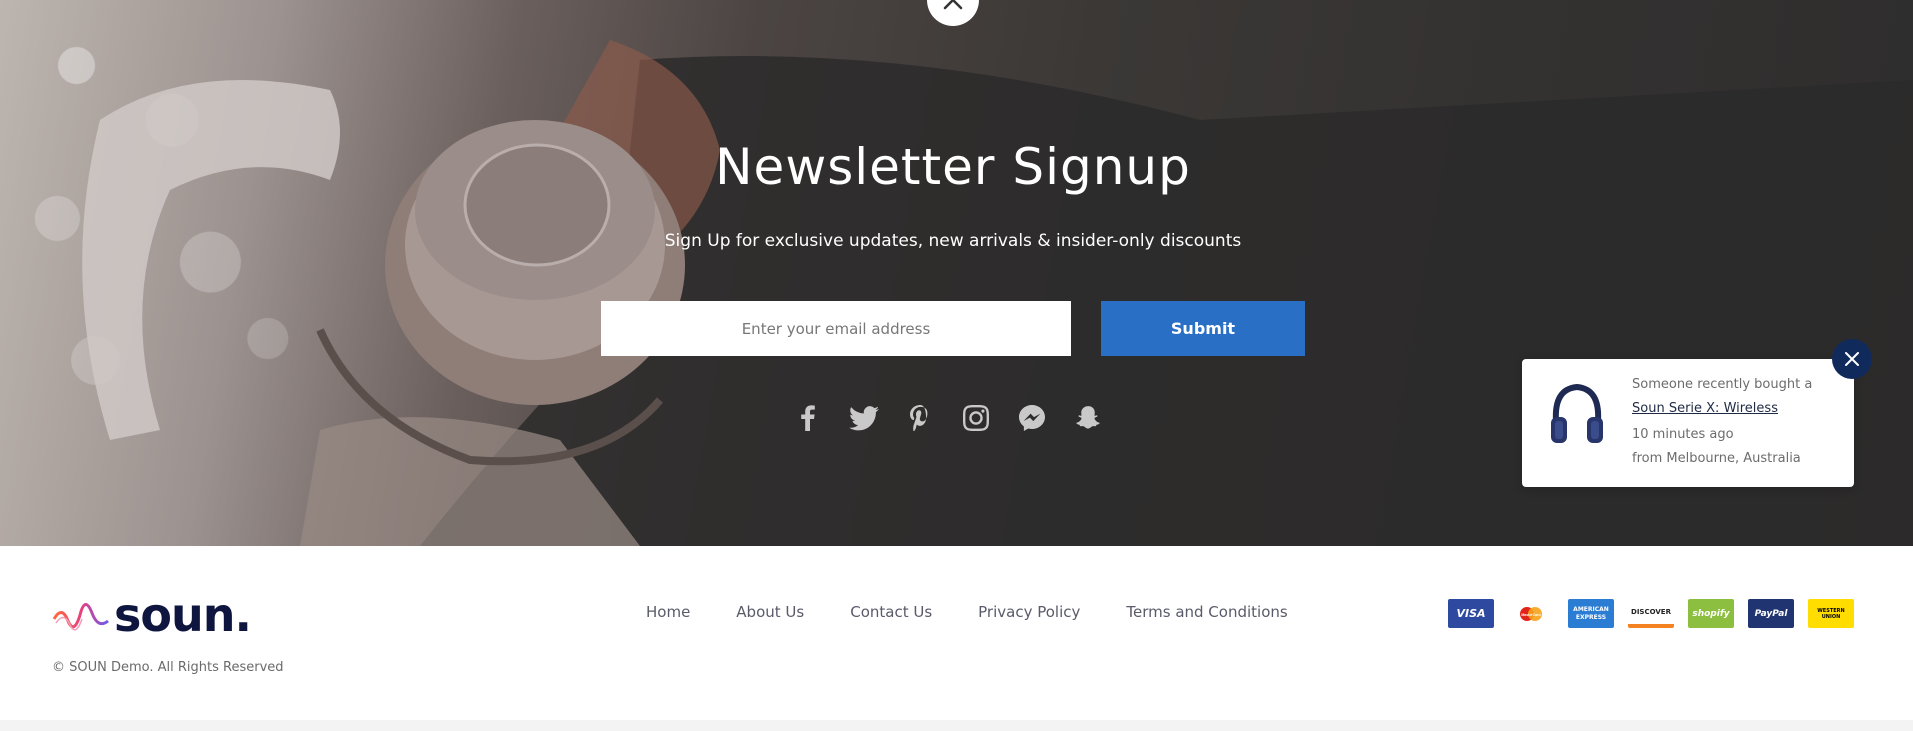 This screenshot has width=1913, height=731. What do you see at coordinates (953, 13) in the screenshot?
I see `close-newsletter-button` at bounding box center [953, 13].